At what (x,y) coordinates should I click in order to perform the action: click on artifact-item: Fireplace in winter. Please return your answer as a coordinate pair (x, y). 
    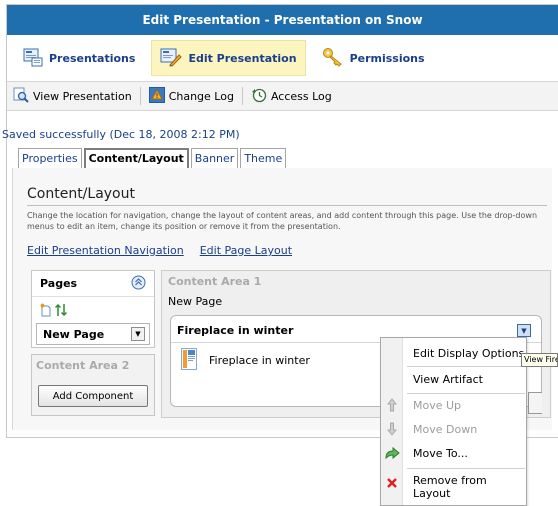
    Looking at the image, I should click on (245, 360).